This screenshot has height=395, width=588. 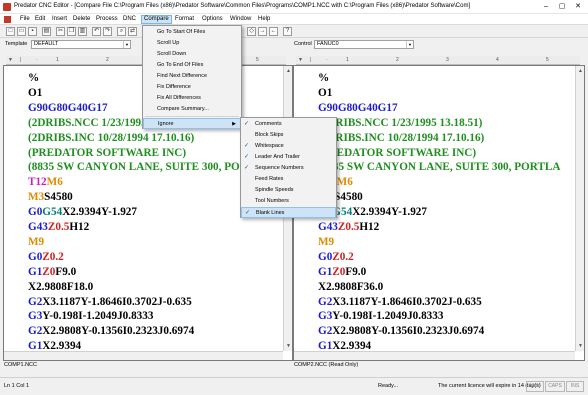 I want to click on menu-edit: Edit, so click(x=40, y=19).